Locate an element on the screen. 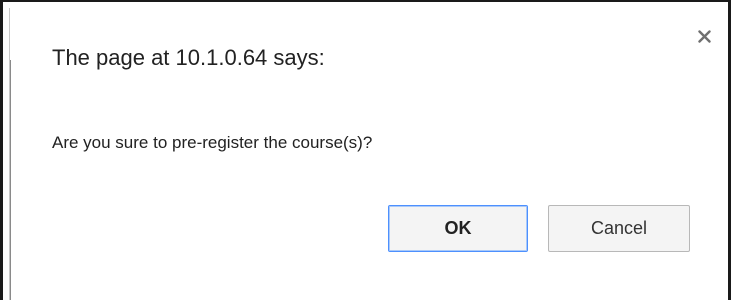  window-border-left is located at coordinates (1, 150).